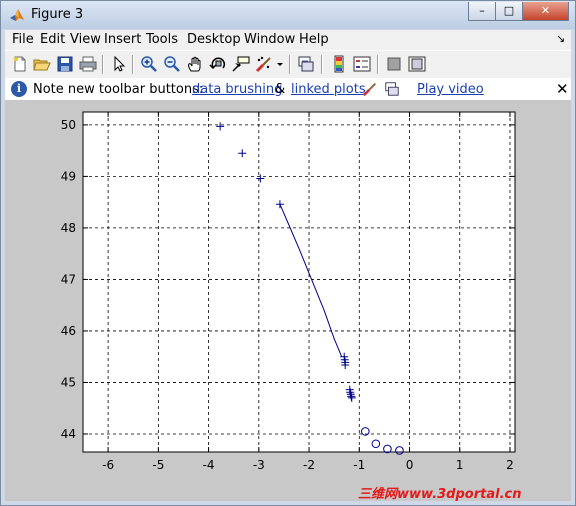 The width and height of the screenshot is (576, 506). I want to click on menu-desktop: Desktop, so click(214, 39).